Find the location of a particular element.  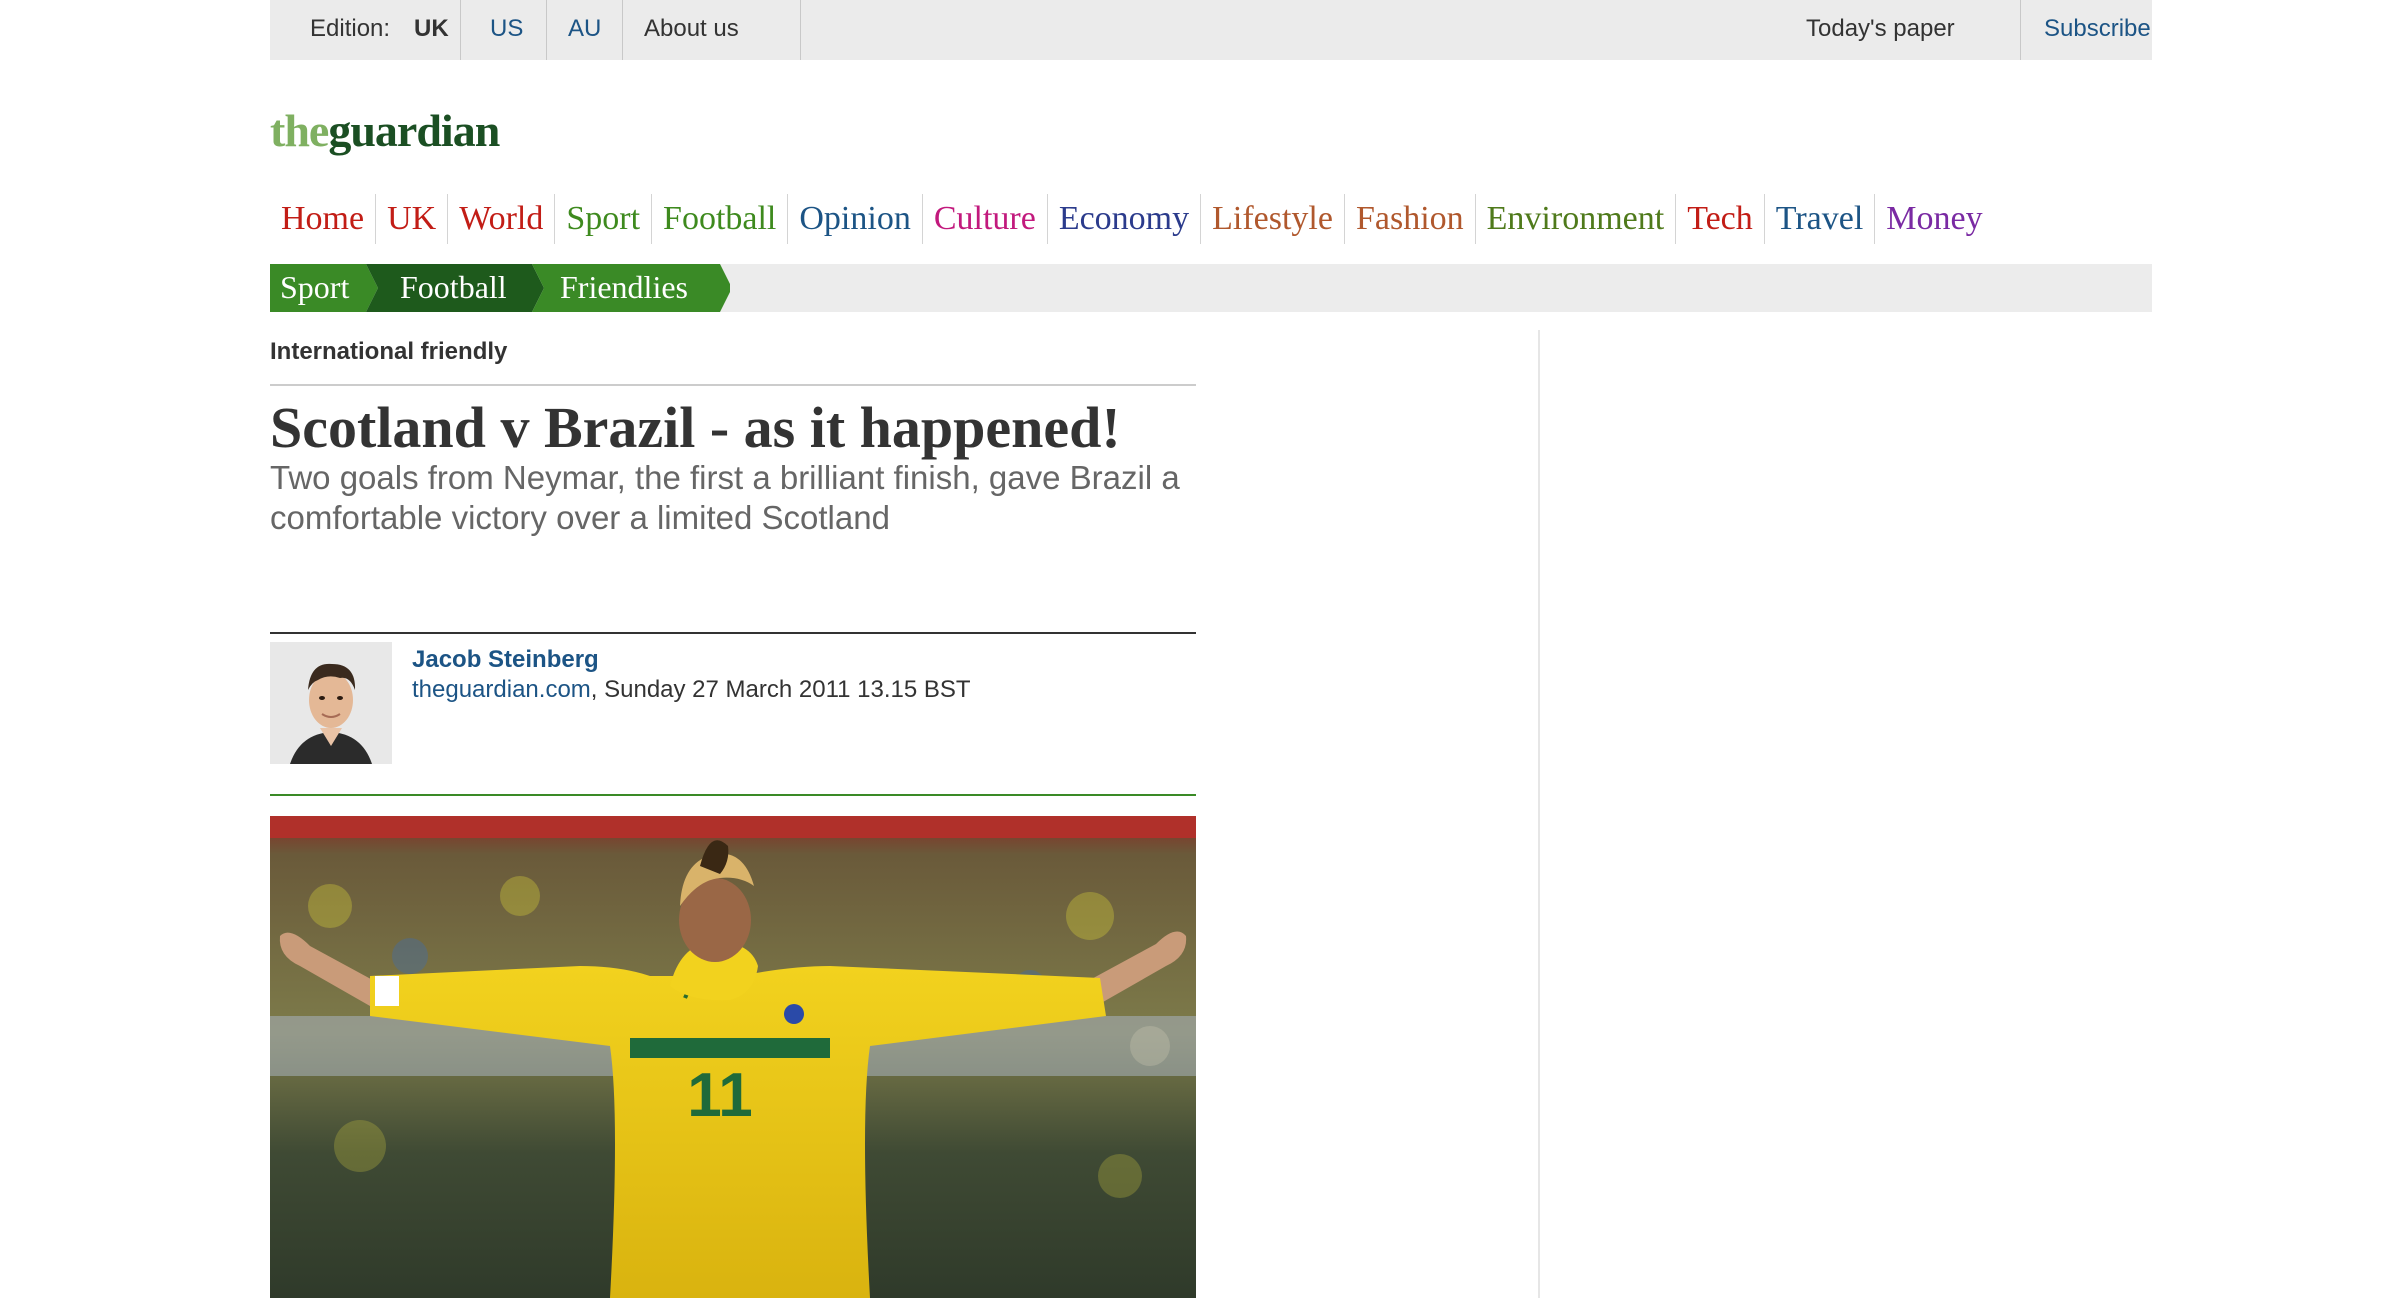

breadcrumb-sport: Sport is located at coordinates (314, 288).